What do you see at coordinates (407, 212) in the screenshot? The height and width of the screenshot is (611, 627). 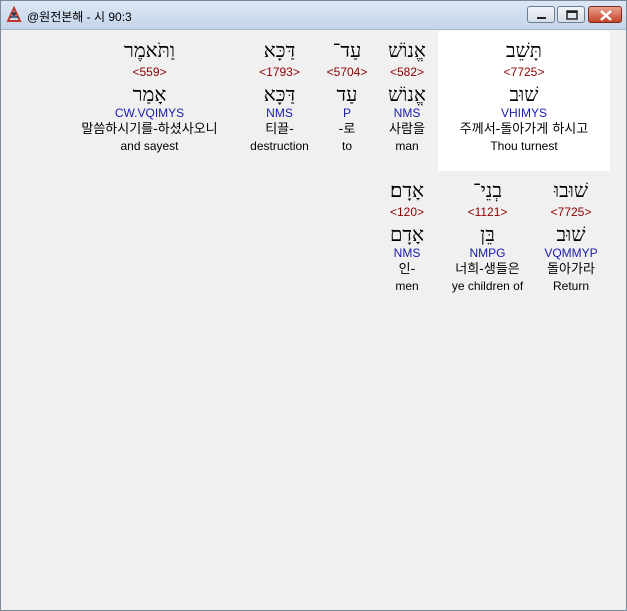 I see `strongs-number: <120>` at bounding box center [407, 212].